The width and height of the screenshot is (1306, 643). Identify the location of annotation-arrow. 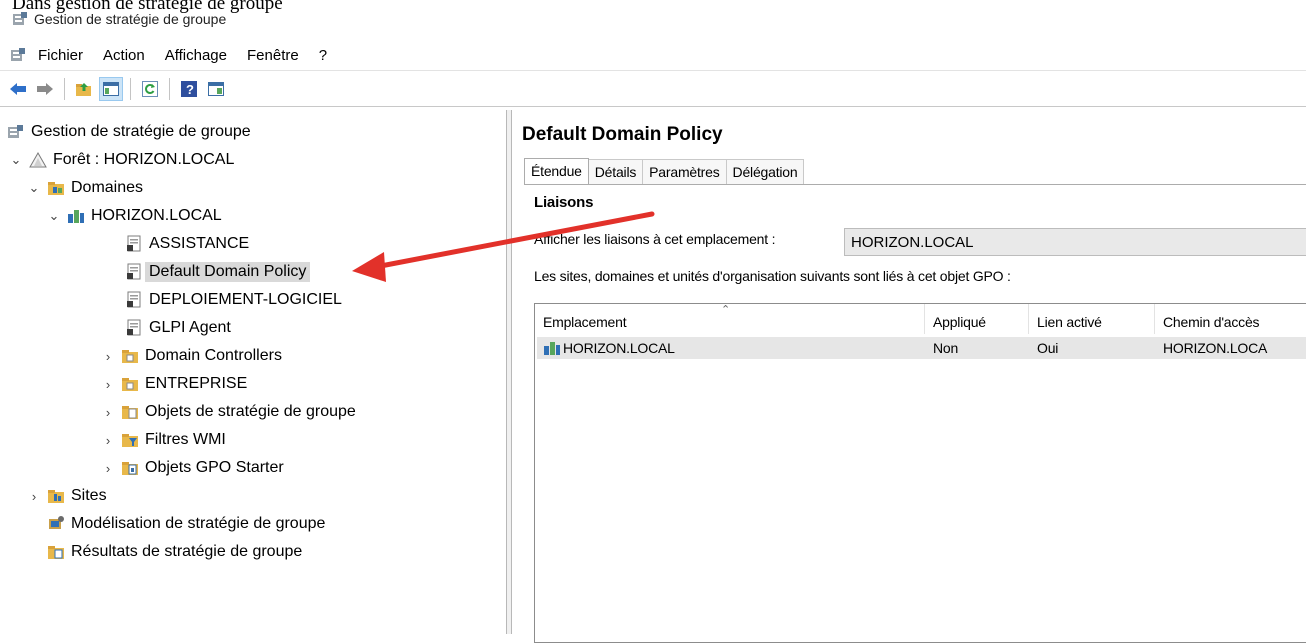
(503, 246).